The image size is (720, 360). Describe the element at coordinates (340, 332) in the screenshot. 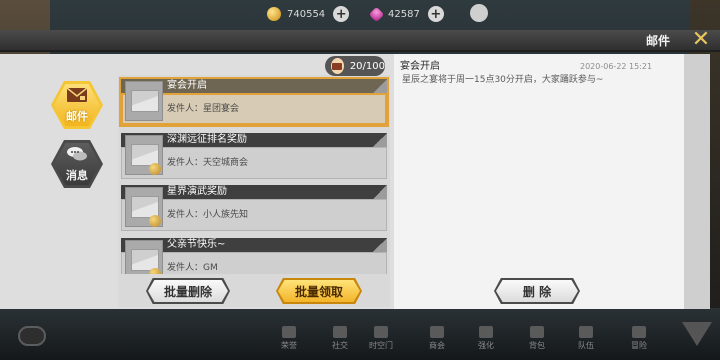

I see `social-icon` at that location.